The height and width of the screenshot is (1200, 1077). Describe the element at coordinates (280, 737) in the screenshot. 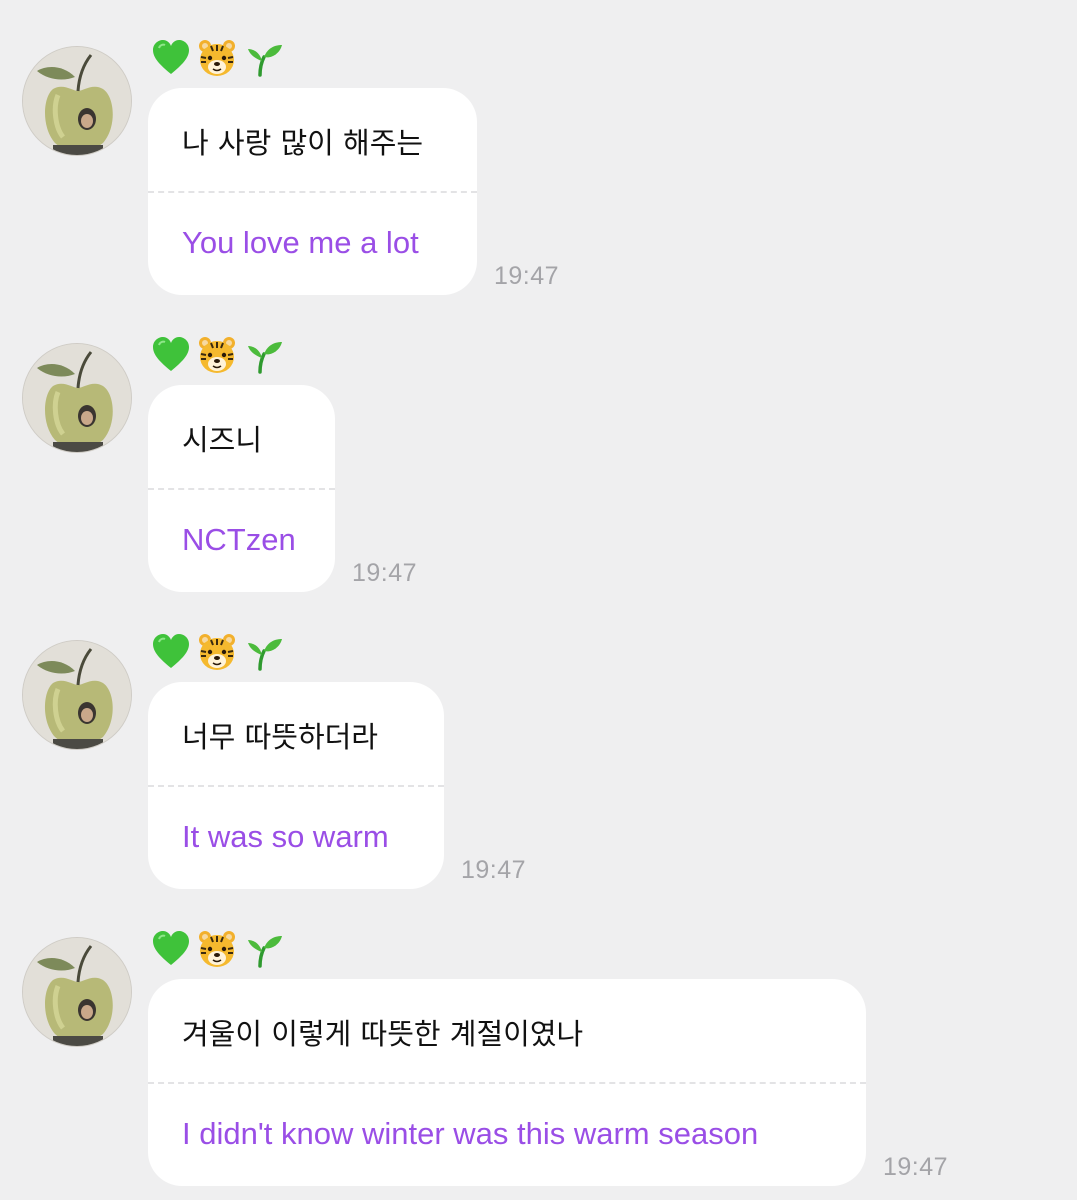

I see `original-text: 너무 따뜻하더라` at that location.